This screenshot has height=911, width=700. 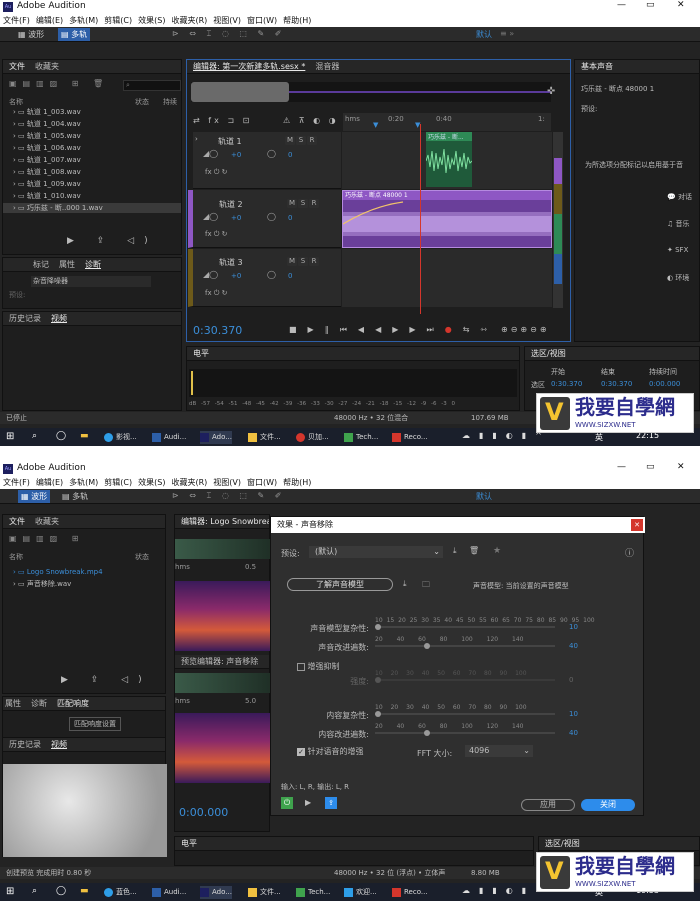 What do you see at coordinates (216, 172) in the screenshot?
I see `fx-power-icon: fx ⏻ ↻` at bounding box center [216, 172].